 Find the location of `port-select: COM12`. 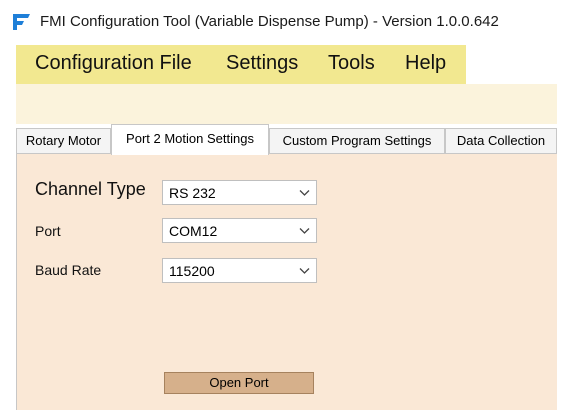

port-select: COM12 is located at coordinates (239, 230).